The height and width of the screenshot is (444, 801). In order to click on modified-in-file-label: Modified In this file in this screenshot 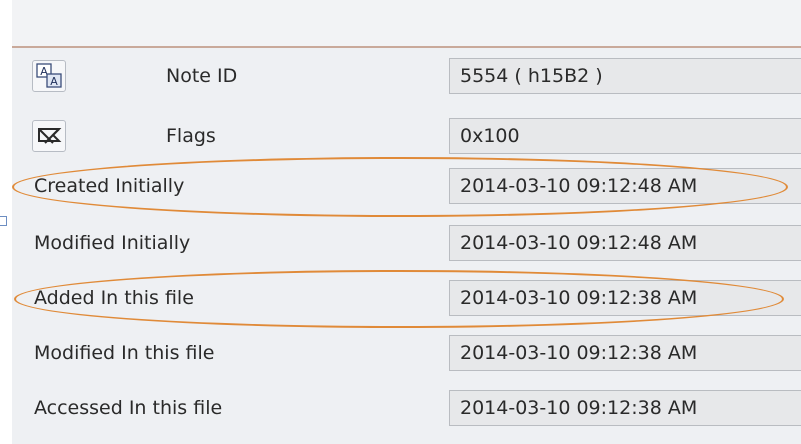, I will do `click(124, 353)`.